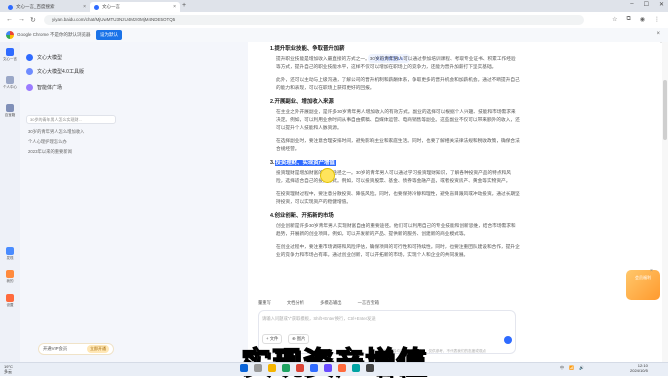 The height and width of the screenshot is (382, 668). I want to click on tab-wenxin: 文心一言 ×, so click(135, 7).